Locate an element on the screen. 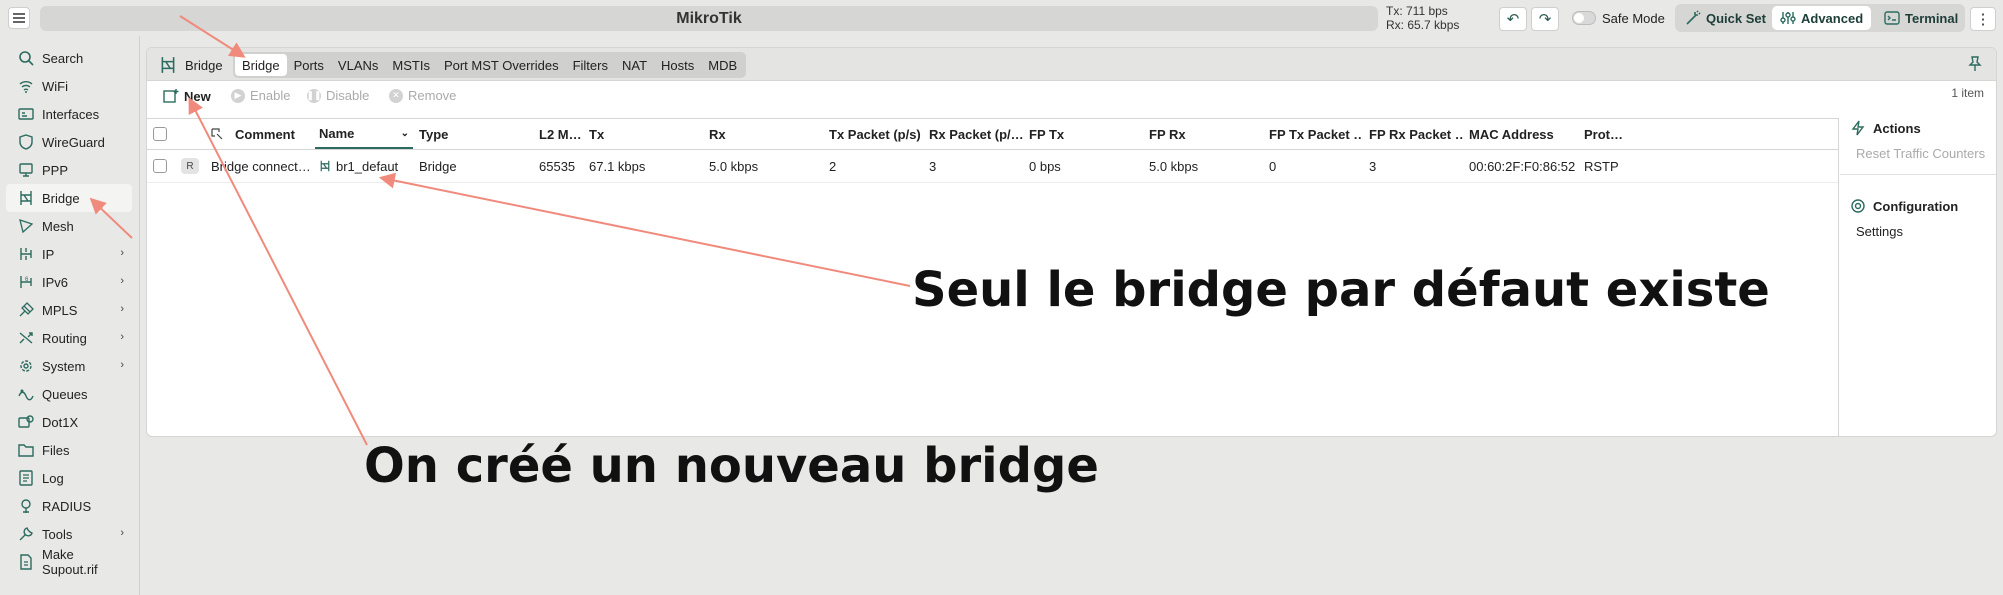 This screenshot has width=2003, height=595. row-divider is located at coordinates (992, 182).